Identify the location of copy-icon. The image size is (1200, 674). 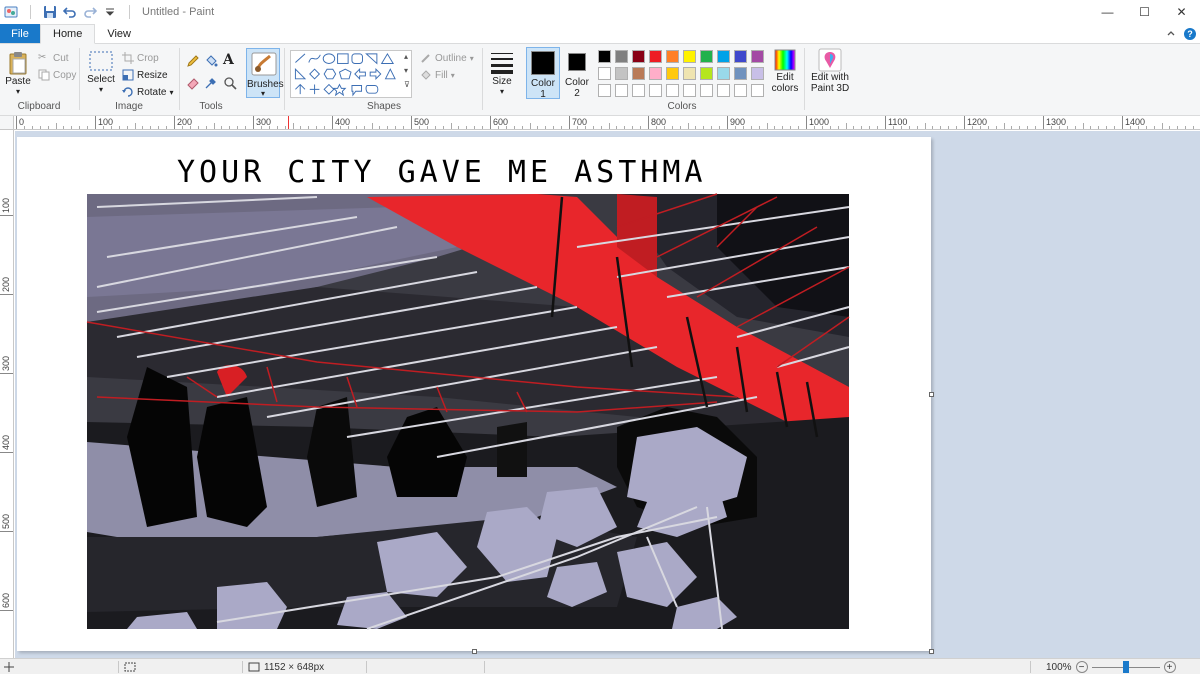
(44, 75).